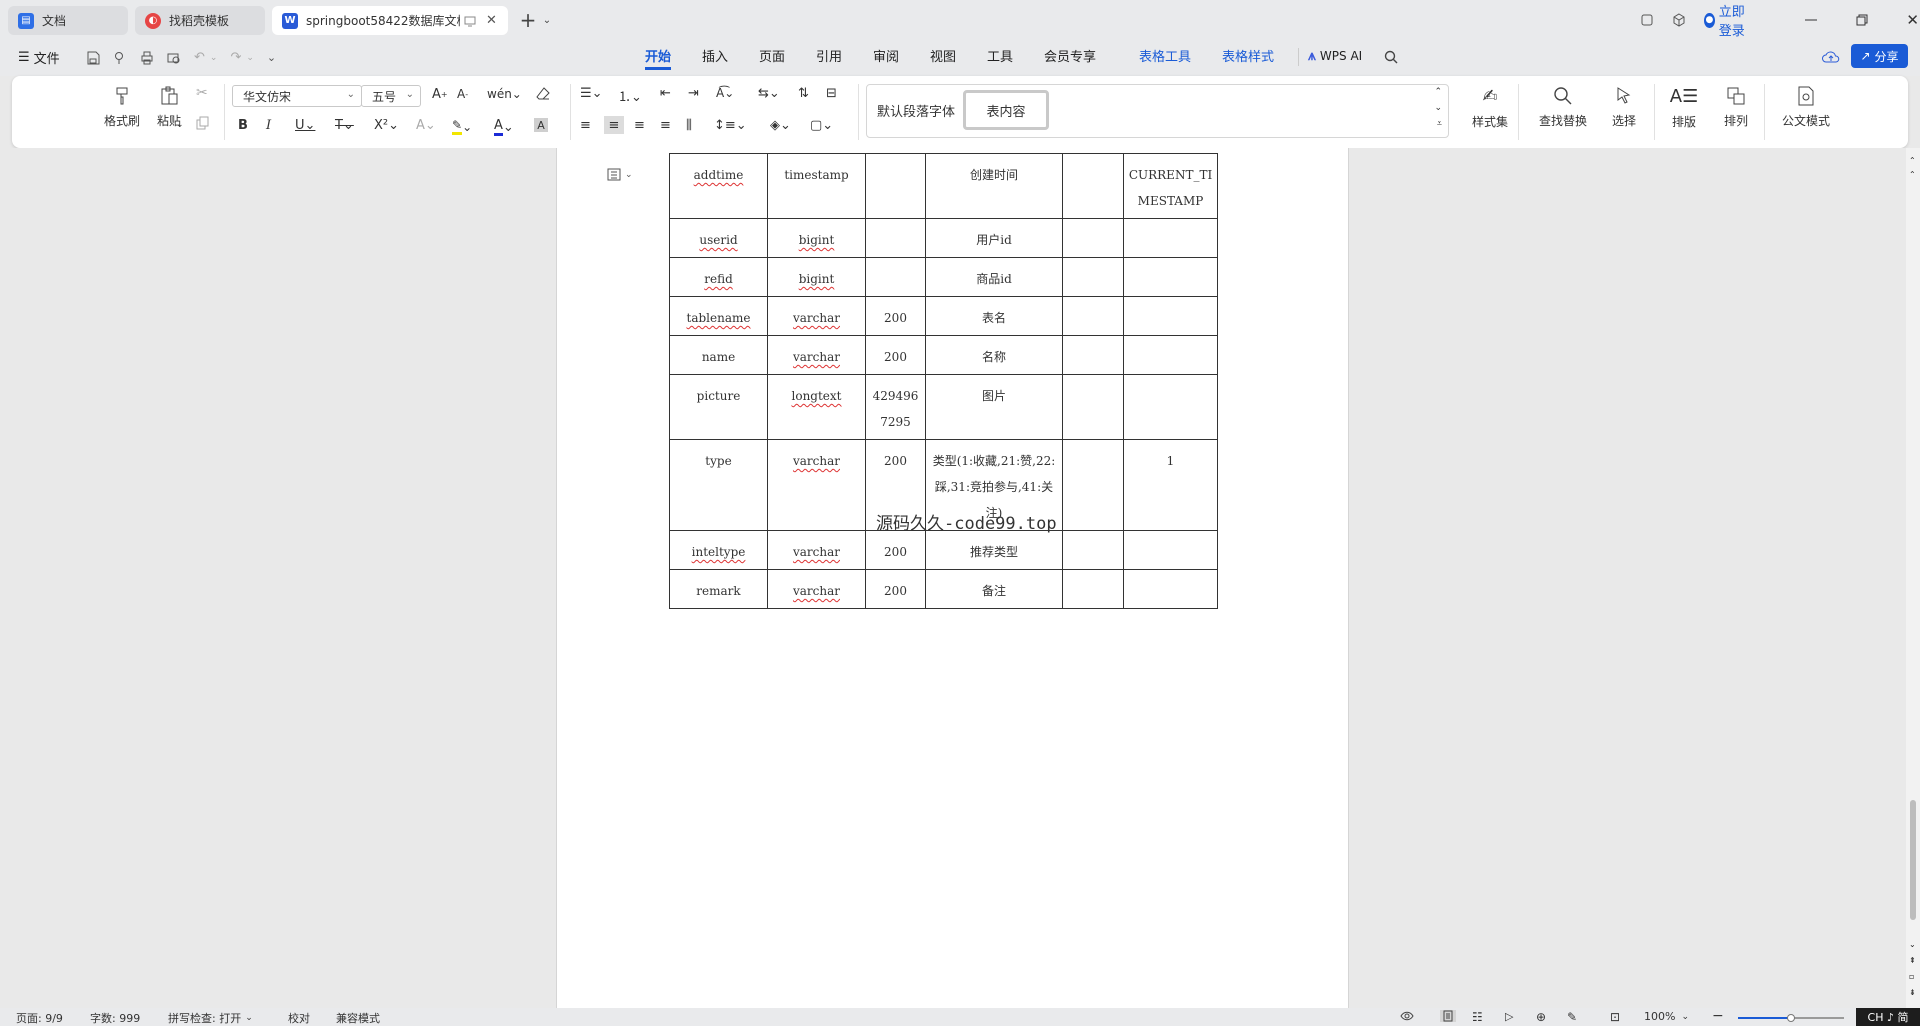  What do you see at coordinates (344, 125) in the screenshot?
I see `strikethrough-icon: T⌄` at bounding box center [344, 125].